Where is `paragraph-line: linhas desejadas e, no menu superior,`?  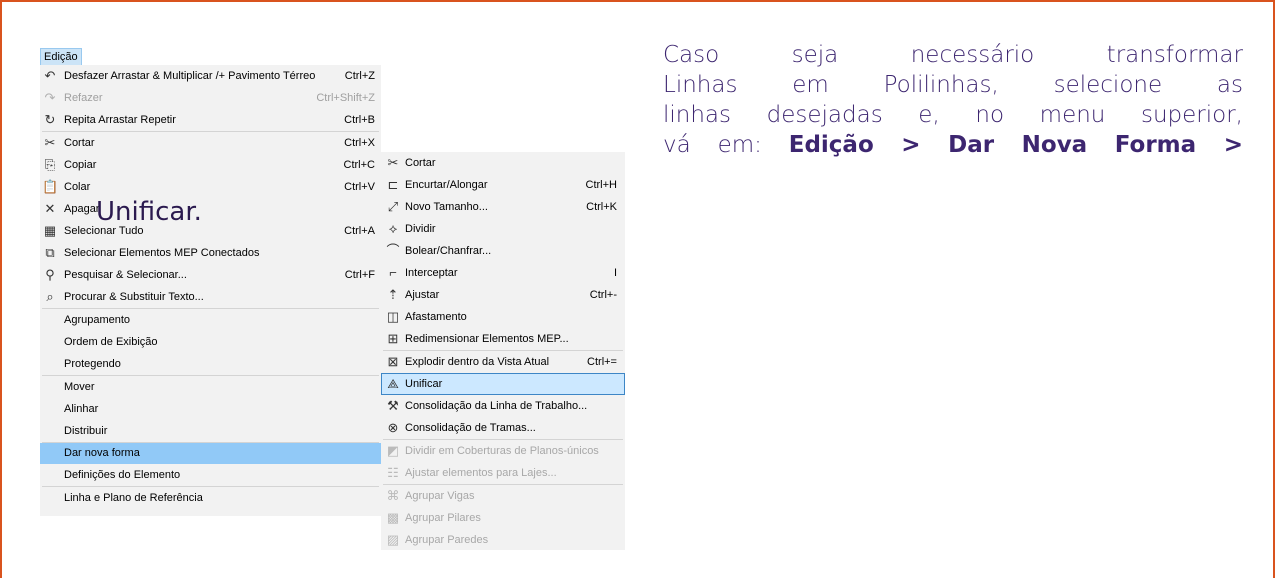
paragraph-line: linhas desejadas e, no menu superior, is located at coordinates (953, 115).